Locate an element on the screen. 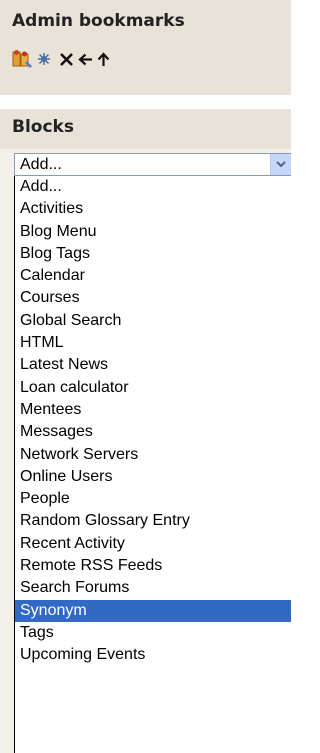 The image size is (320, 753). move-up-icon is located at coordinates (103, 59).